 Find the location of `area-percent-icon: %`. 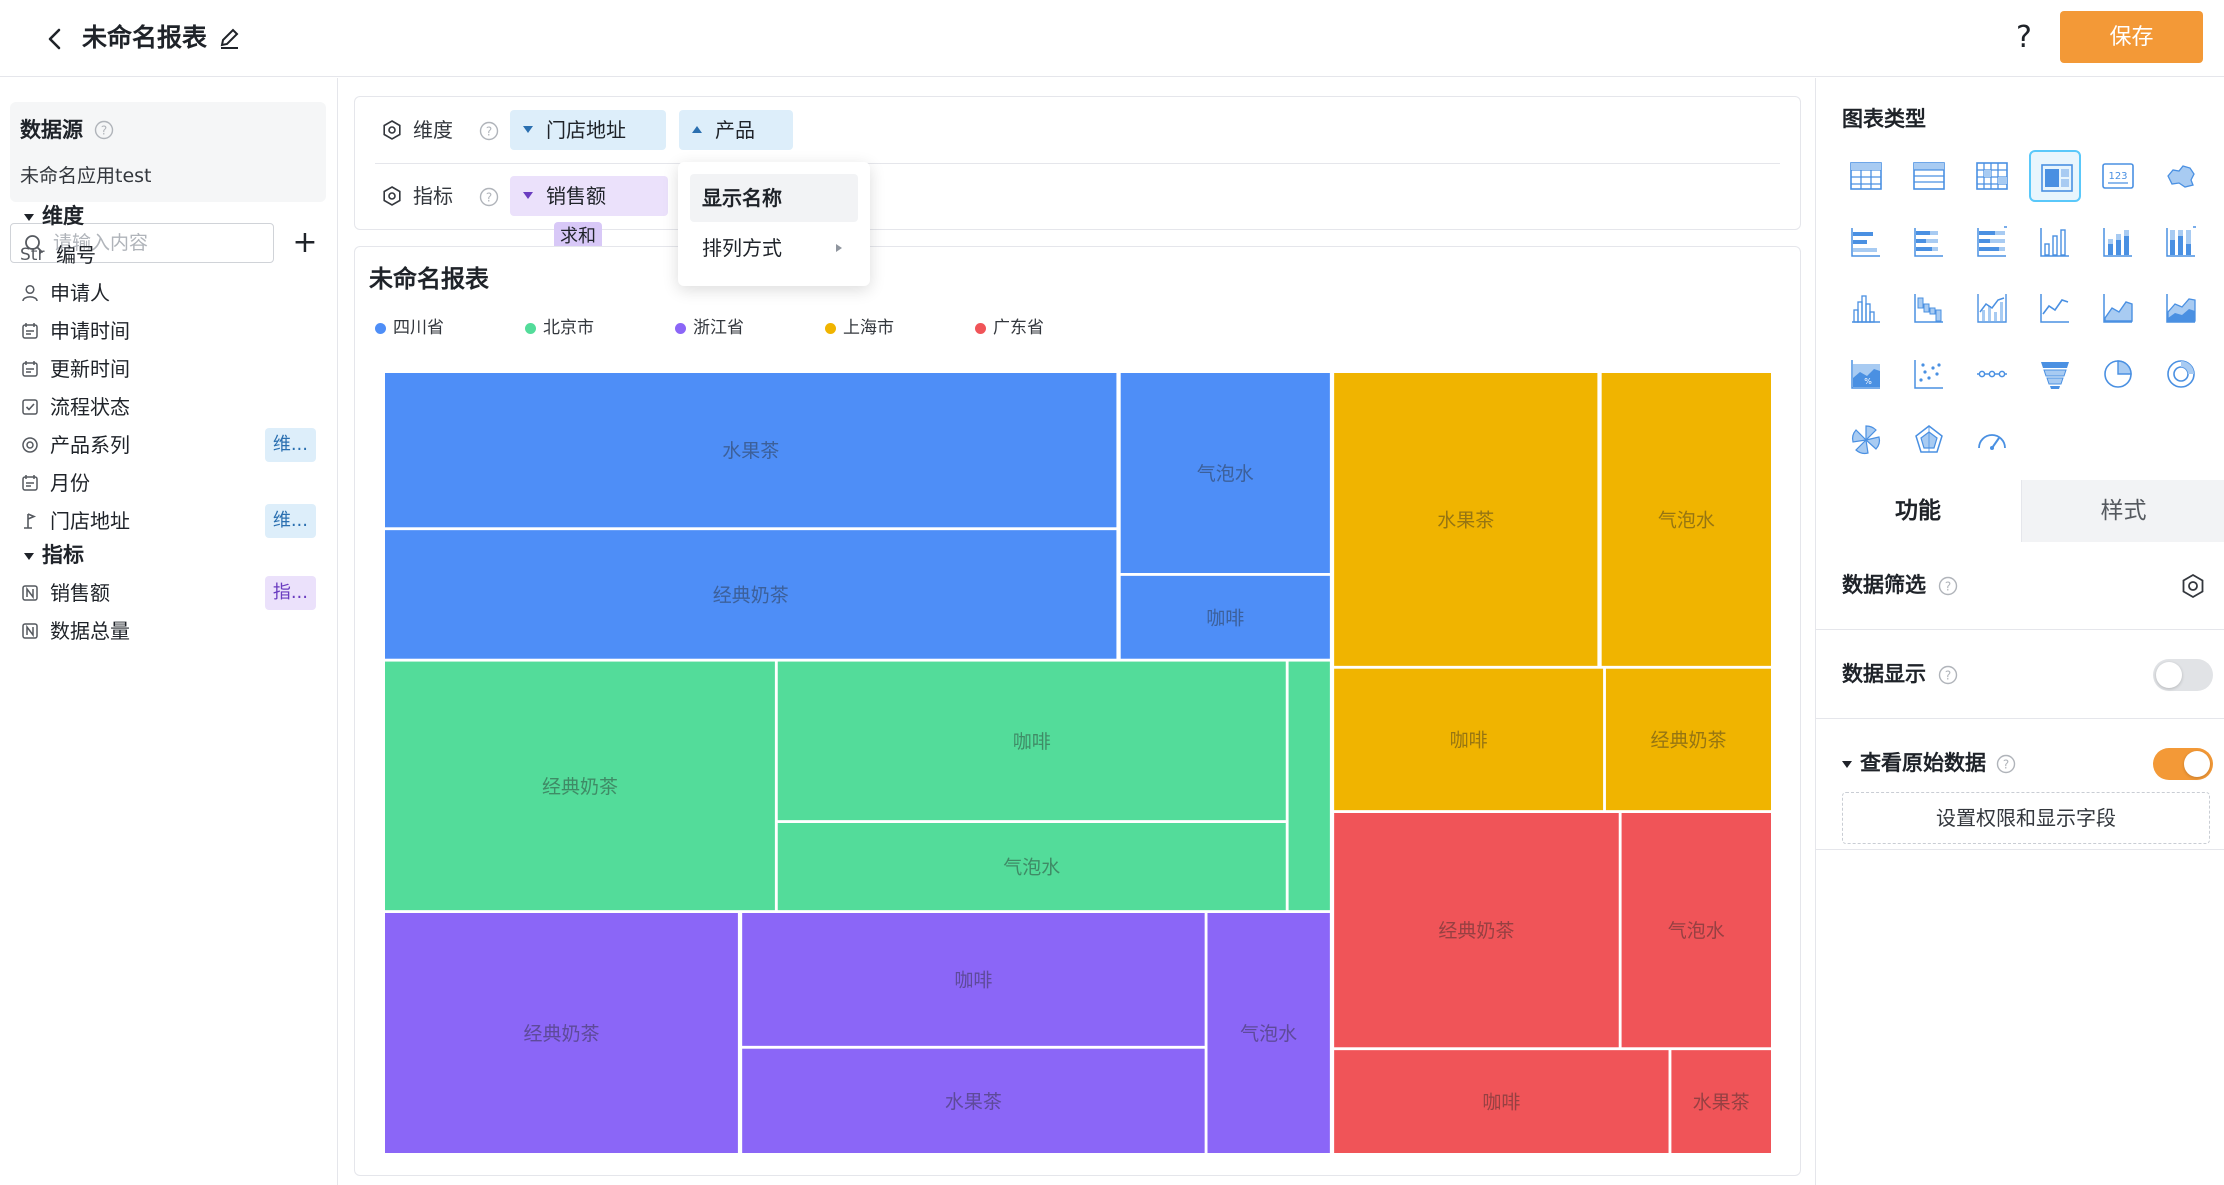

area-percent-icon: % is located at coordinates (1865, 374).